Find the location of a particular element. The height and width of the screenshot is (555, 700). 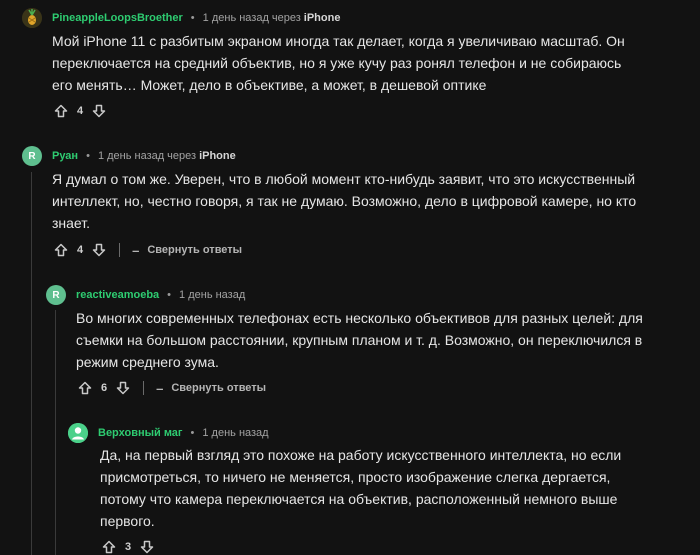

comment-actions: 3 is located at coordinates (128, 546).